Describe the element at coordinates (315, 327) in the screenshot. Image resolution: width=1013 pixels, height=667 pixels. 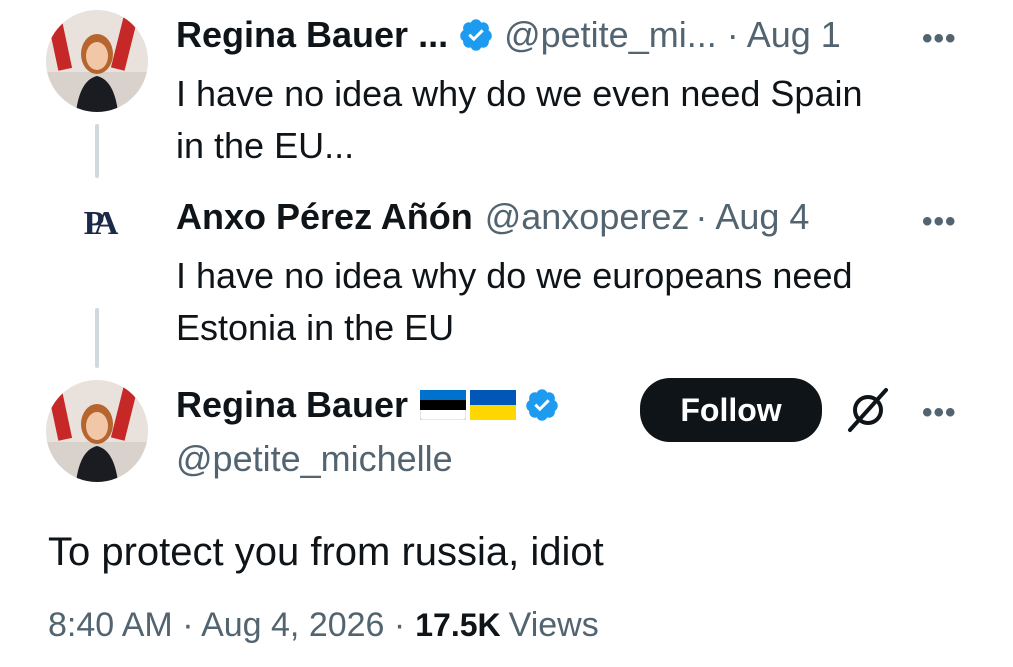
I see `tweet2-text-line2: Estonia in the EU` at that location.